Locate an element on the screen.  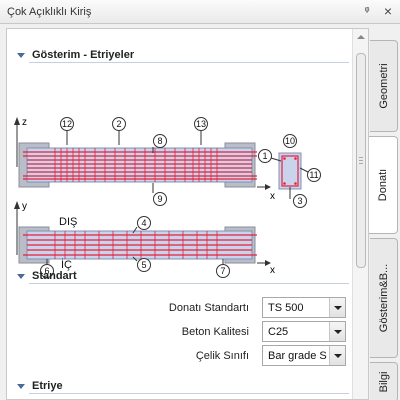
vertical-tab-strip: Geometri Donatı Gösterim&B... Bilgi is located at coordinates (384, 218).